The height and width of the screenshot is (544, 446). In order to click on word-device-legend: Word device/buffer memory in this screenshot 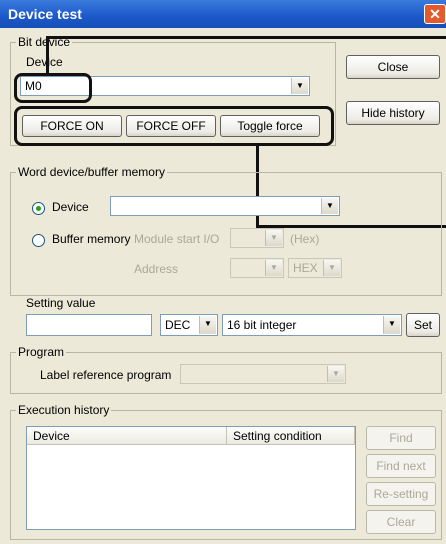, I will do `click(91, 172)`.